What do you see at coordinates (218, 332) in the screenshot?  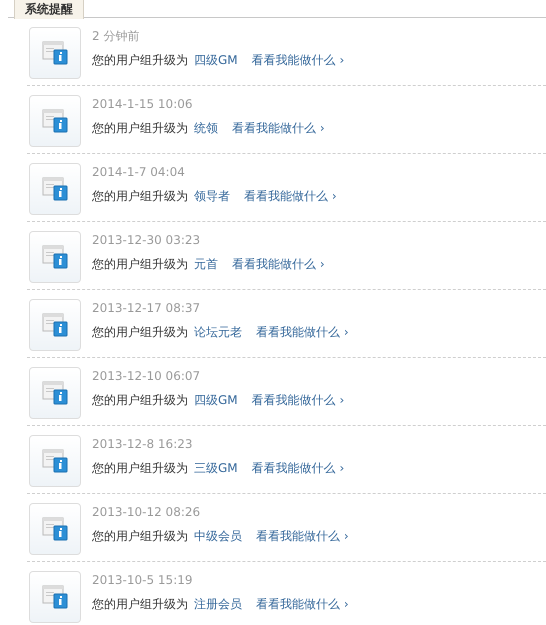 I see `group-link: 论坛元老` at bounding box center [218, 332].